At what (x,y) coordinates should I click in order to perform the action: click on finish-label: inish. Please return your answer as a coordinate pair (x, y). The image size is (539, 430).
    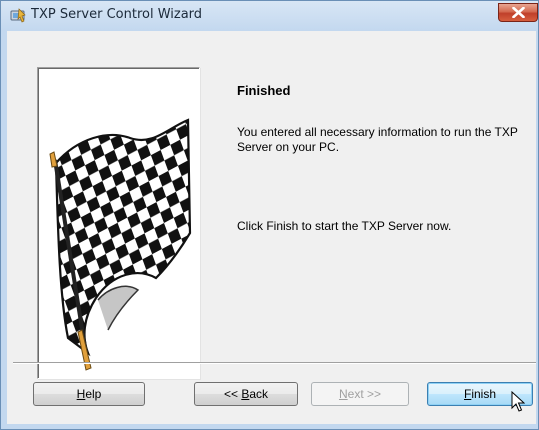
    Looking at the image, I should click on (484, 394).